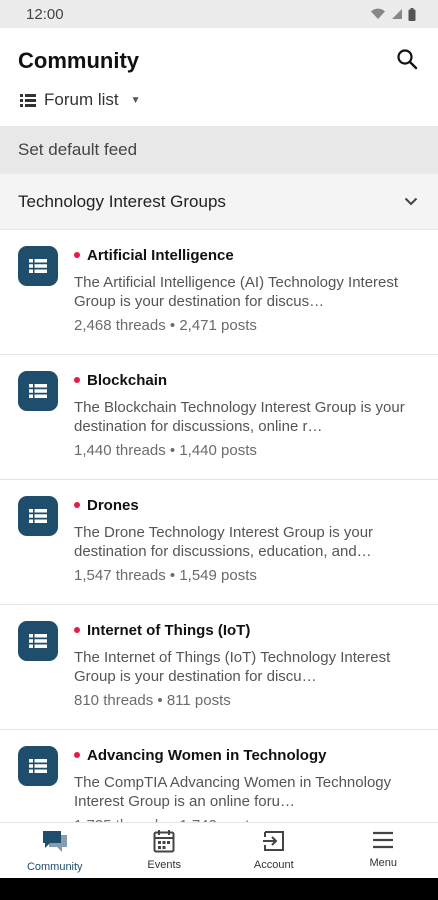 Image resolution: width=438 pixels, height=900 pixels. I want to click on status-time: 12:00, so click(45, 14).